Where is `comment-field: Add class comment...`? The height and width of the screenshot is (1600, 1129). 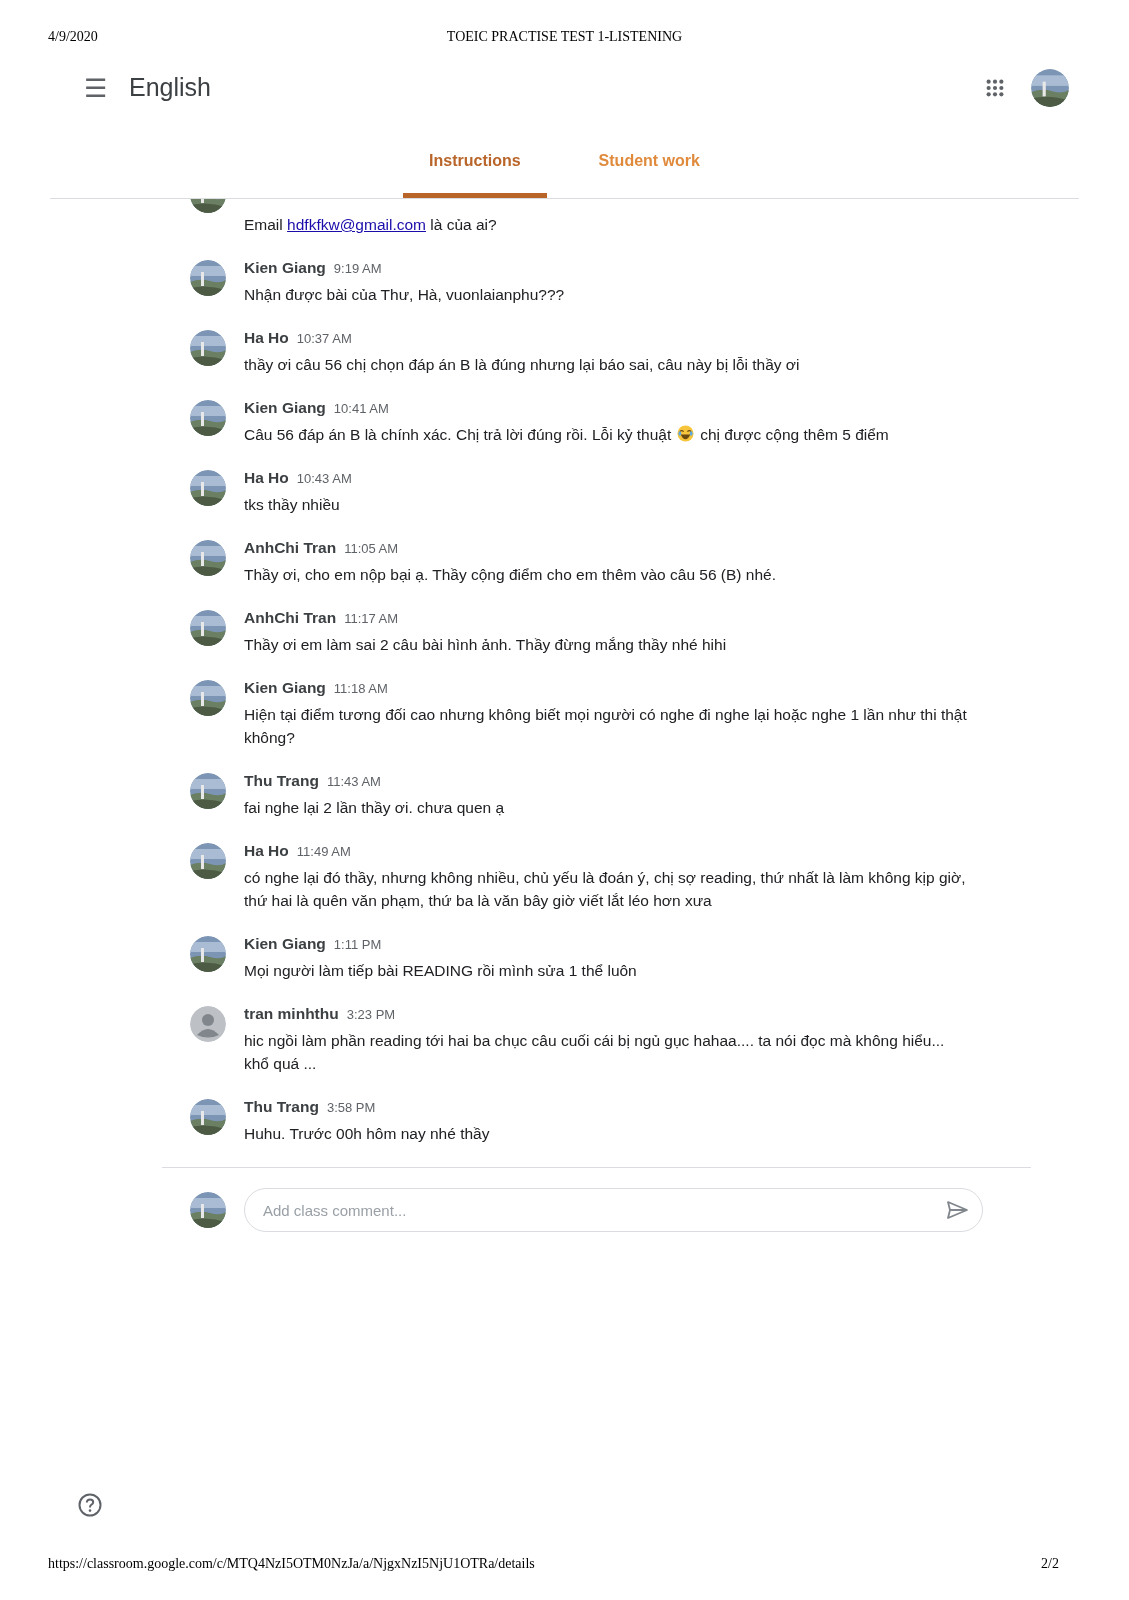 comment-field: Add class comment... is located at coordinates (613, 1210).